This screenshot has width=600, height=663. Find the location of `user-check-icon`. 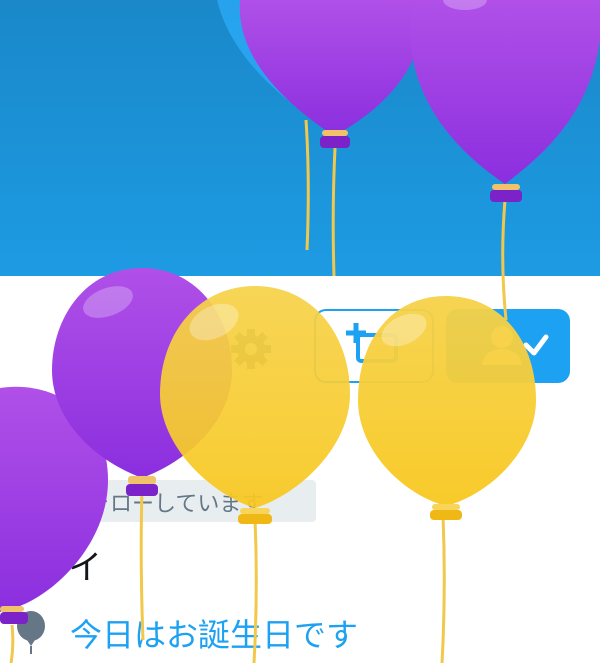

user-check-icon is located at coordinates (515, 345).